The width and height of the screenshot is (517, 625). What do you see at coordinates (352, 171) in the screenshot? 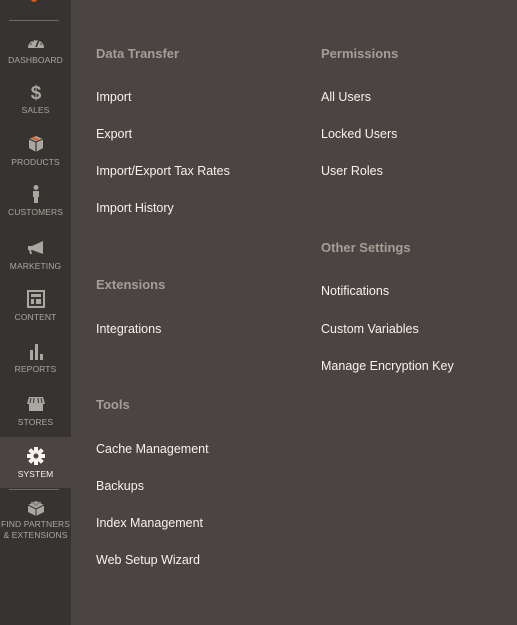
I see `menu-link-user-roles: User Roles` at bounding box center [352, 171].